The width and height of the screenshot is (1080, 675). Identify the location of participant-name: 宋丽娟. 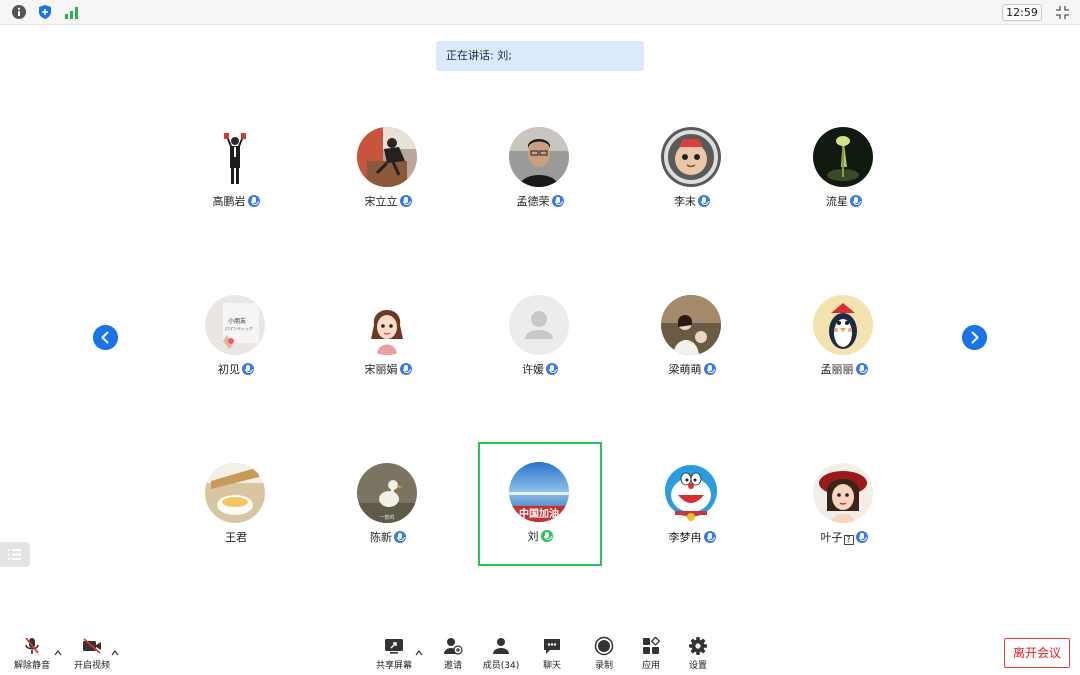
(381, 369).